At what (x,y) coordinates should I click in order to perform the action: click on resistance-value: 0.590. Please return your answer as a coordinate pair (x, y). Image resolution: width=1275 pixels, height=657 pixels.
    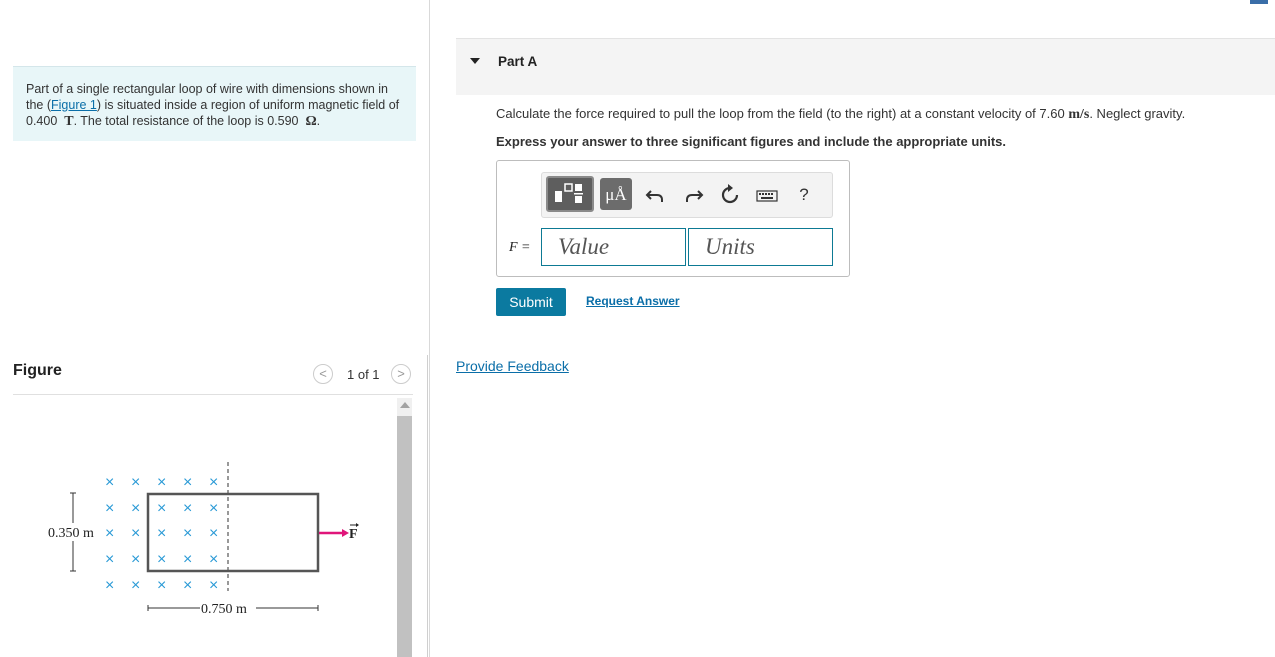
    Looking at the image, I should click on (283, 121).